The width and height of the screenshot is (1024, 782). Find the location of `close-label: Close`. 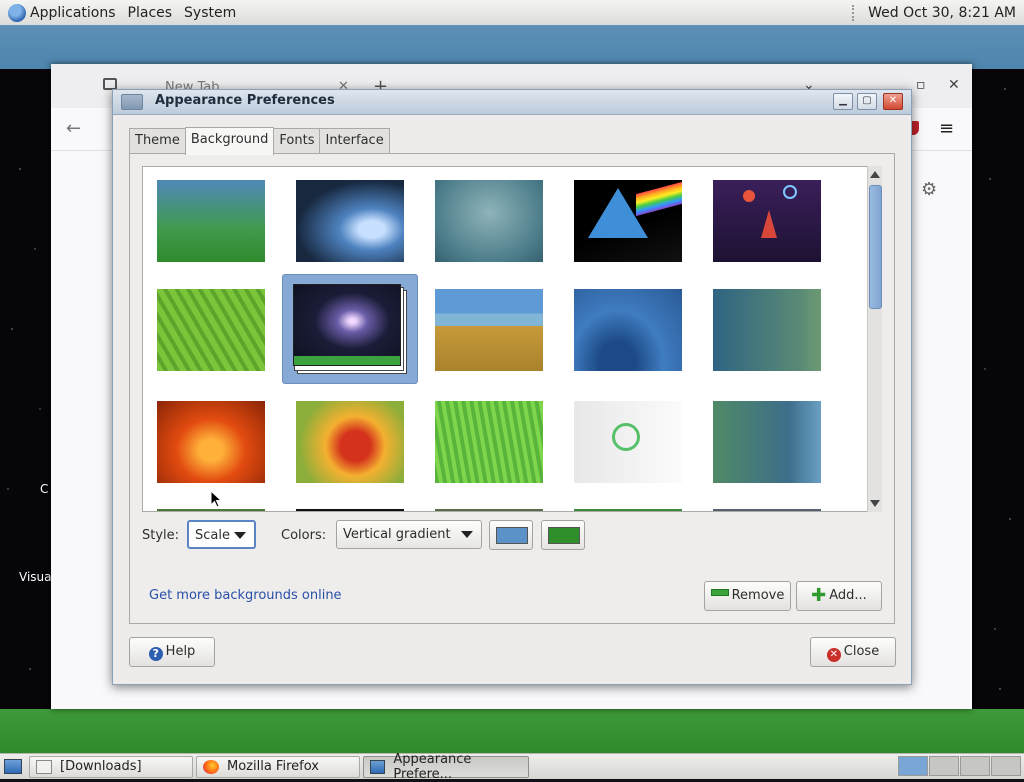

close-label: Close is located at coordinates (861, 651).